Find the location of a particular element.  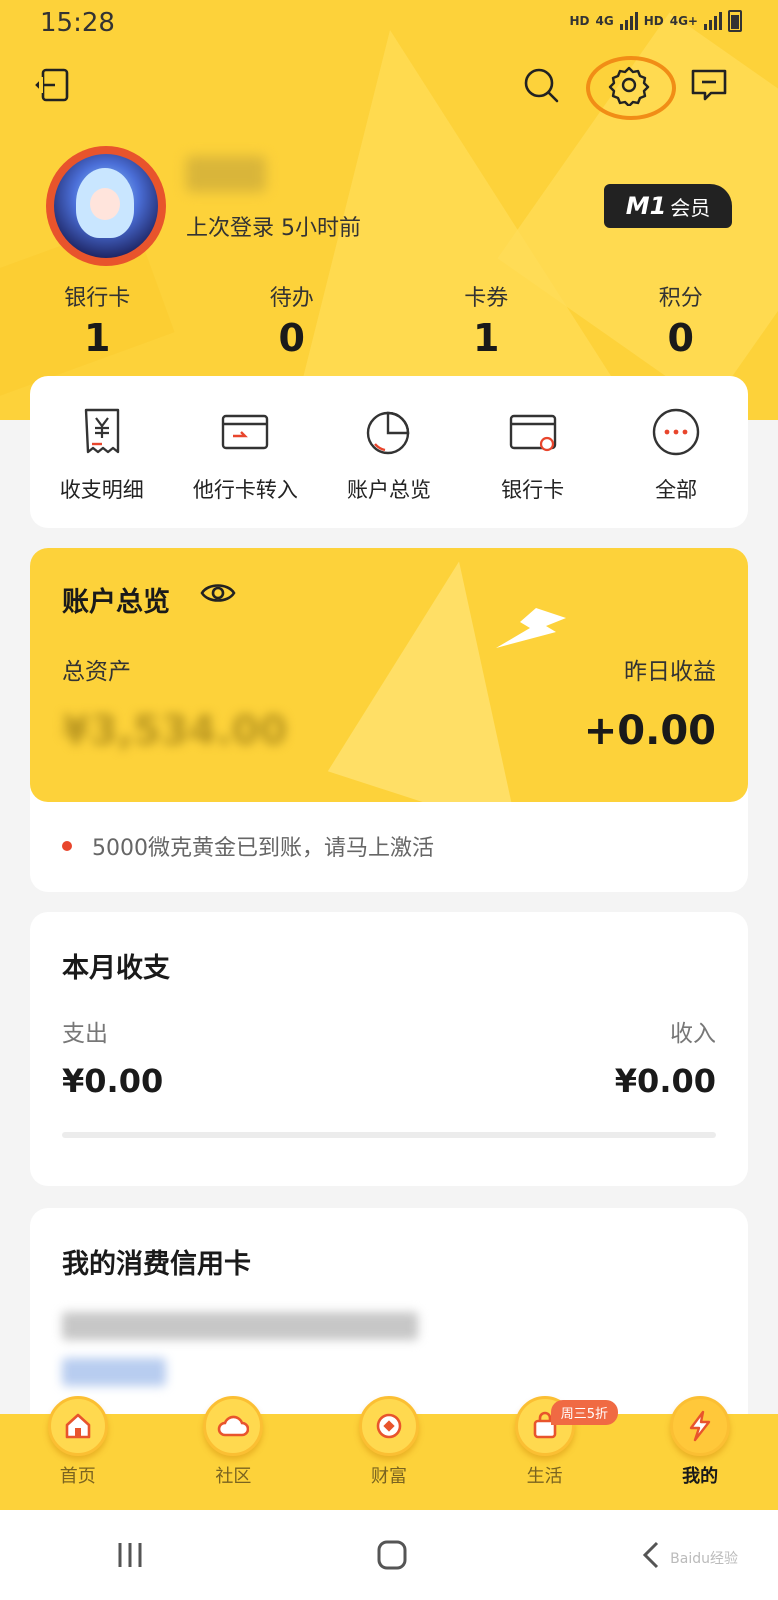

tab-home: 首页 is located at coordinates (78, 1453).